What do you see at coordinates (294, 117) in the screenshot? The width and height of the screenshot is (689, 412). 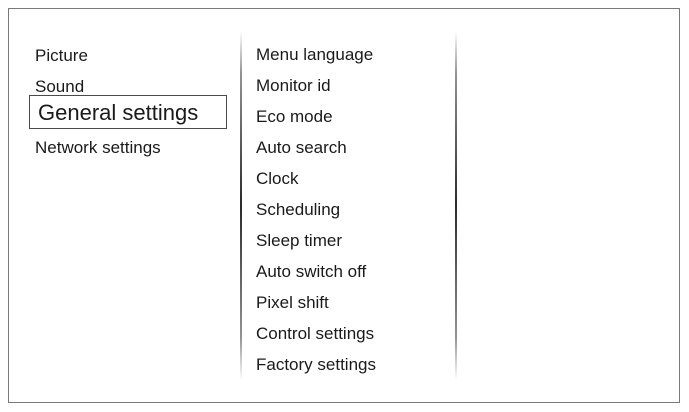 I see `submenu-item-eco-mode: Eco mode` at bounding box center [294, 117].